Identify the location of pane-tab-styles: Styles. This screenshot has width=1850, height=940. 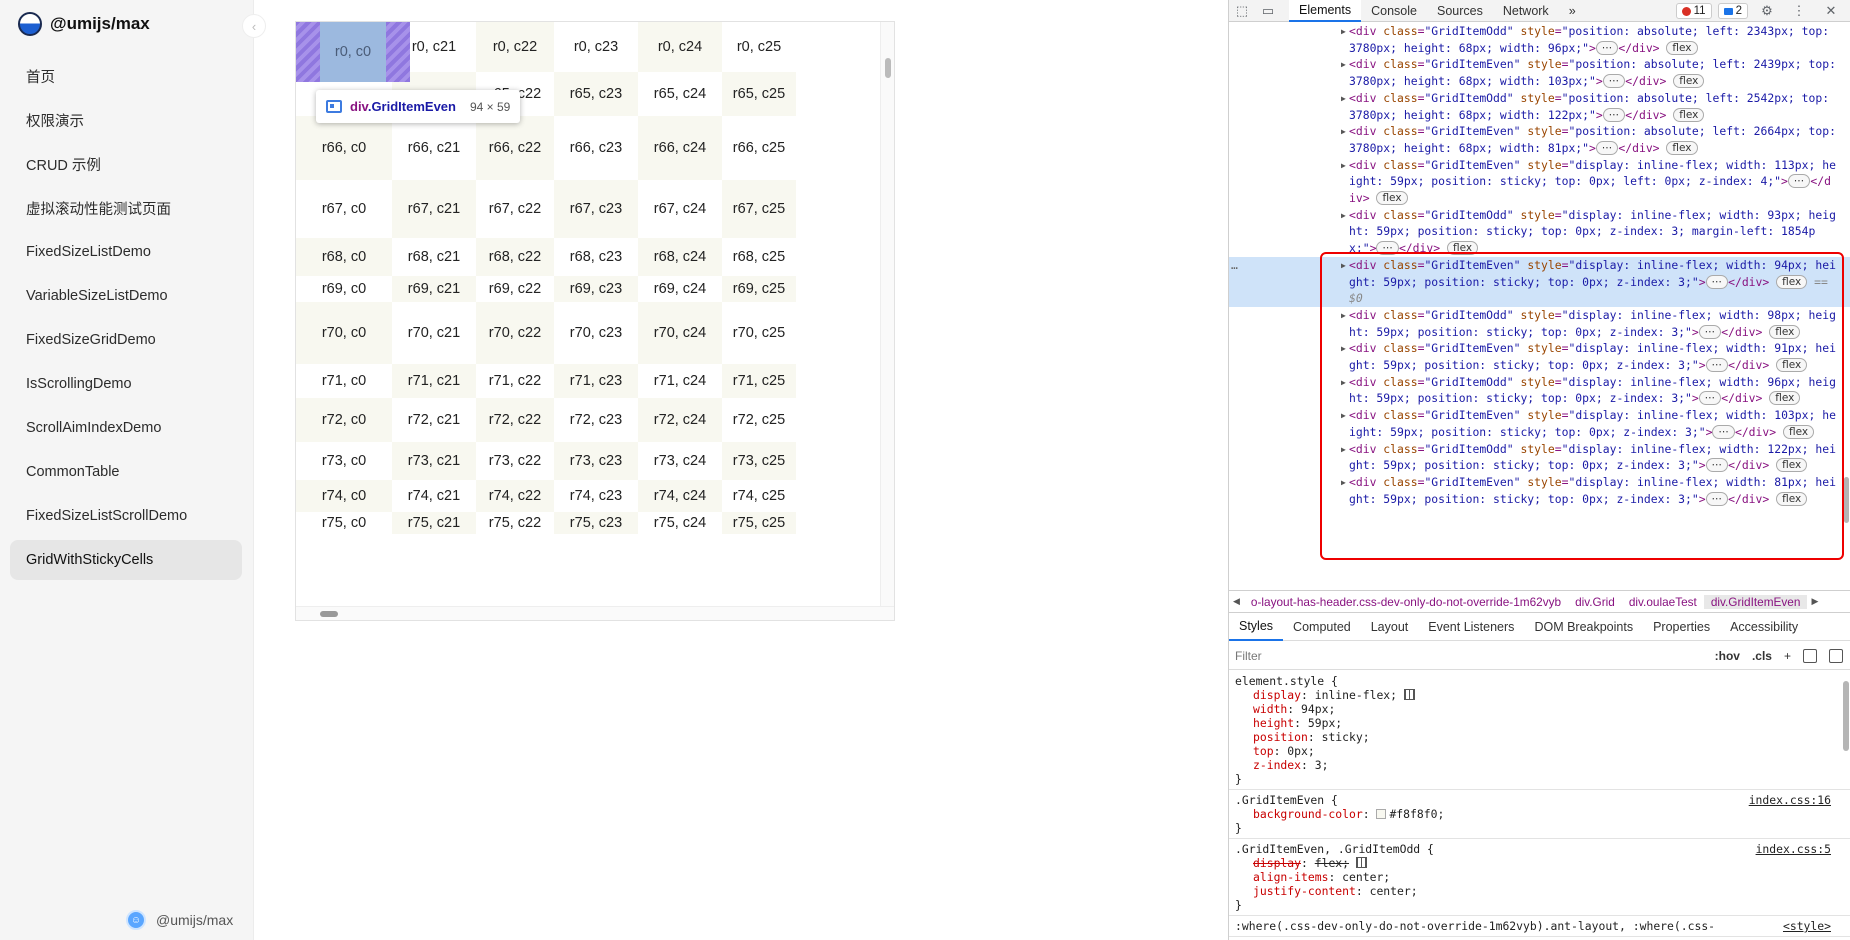
(1256, 627).